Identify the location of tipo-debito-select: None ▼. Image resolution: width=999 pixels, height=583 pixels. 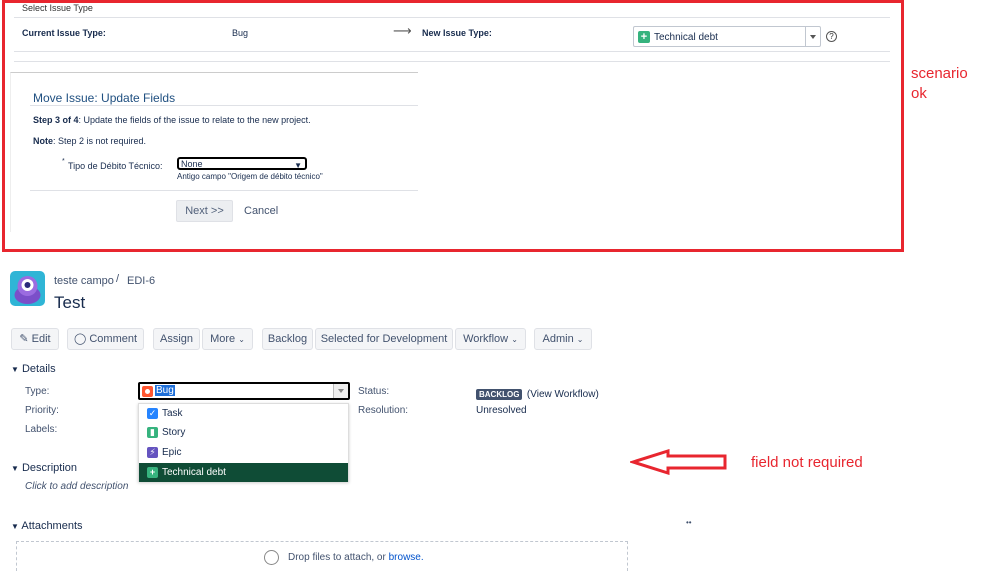
(242, 163).